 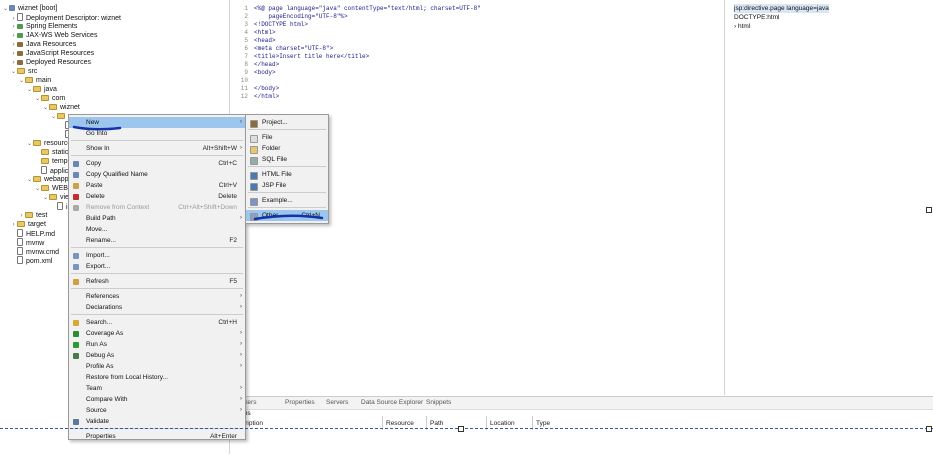 What do you see at coordinates (929, 210) in the screenshot?
I see `resize-handle-right` at bounding box center [929, 210].